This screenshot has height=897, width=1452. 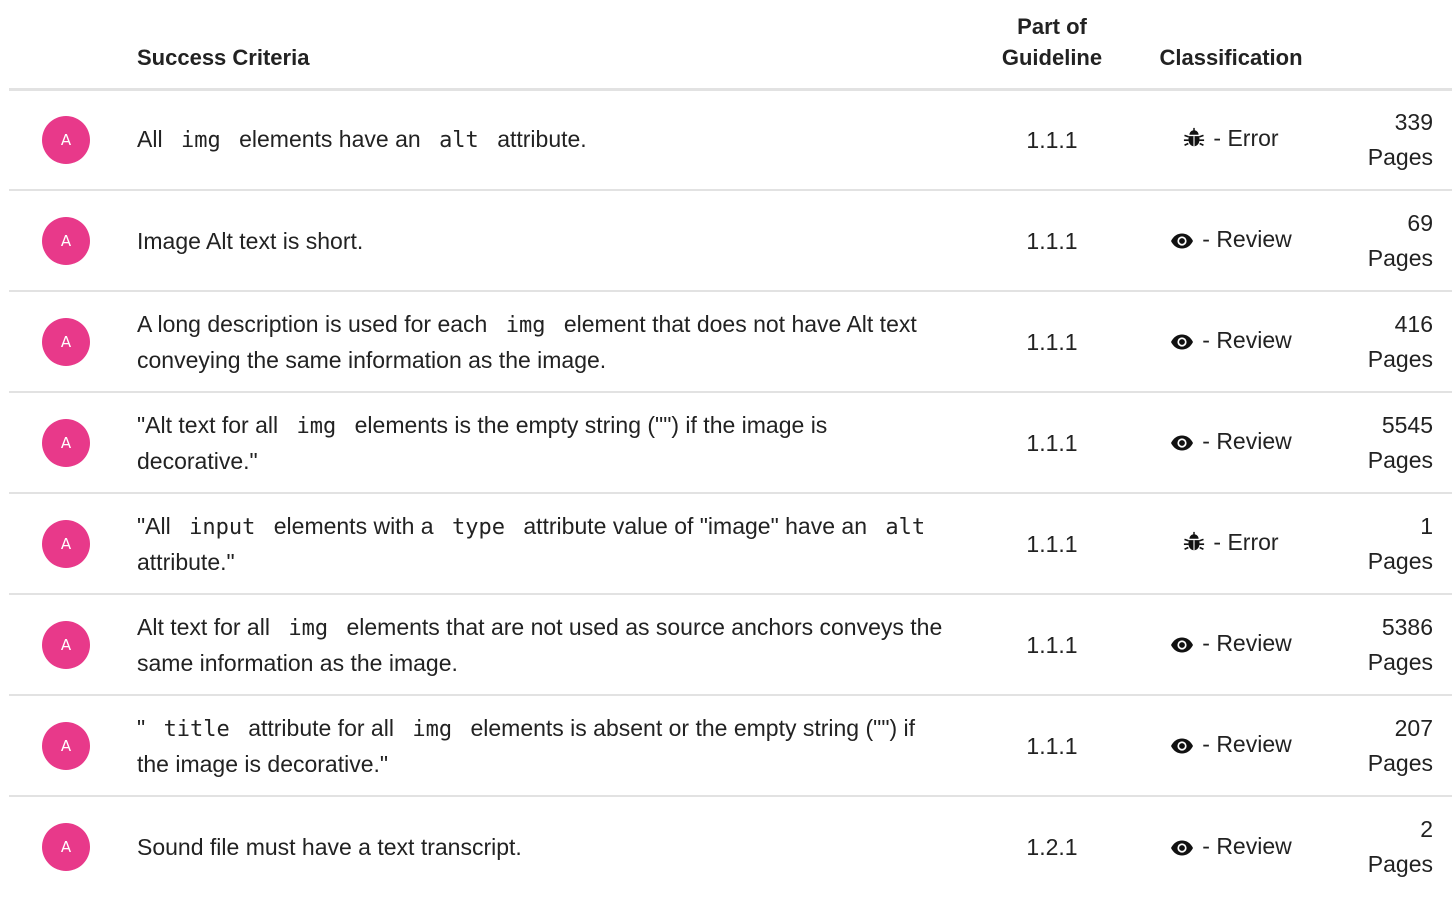 I want to click on code-token: title, so click(x=196, y=729).